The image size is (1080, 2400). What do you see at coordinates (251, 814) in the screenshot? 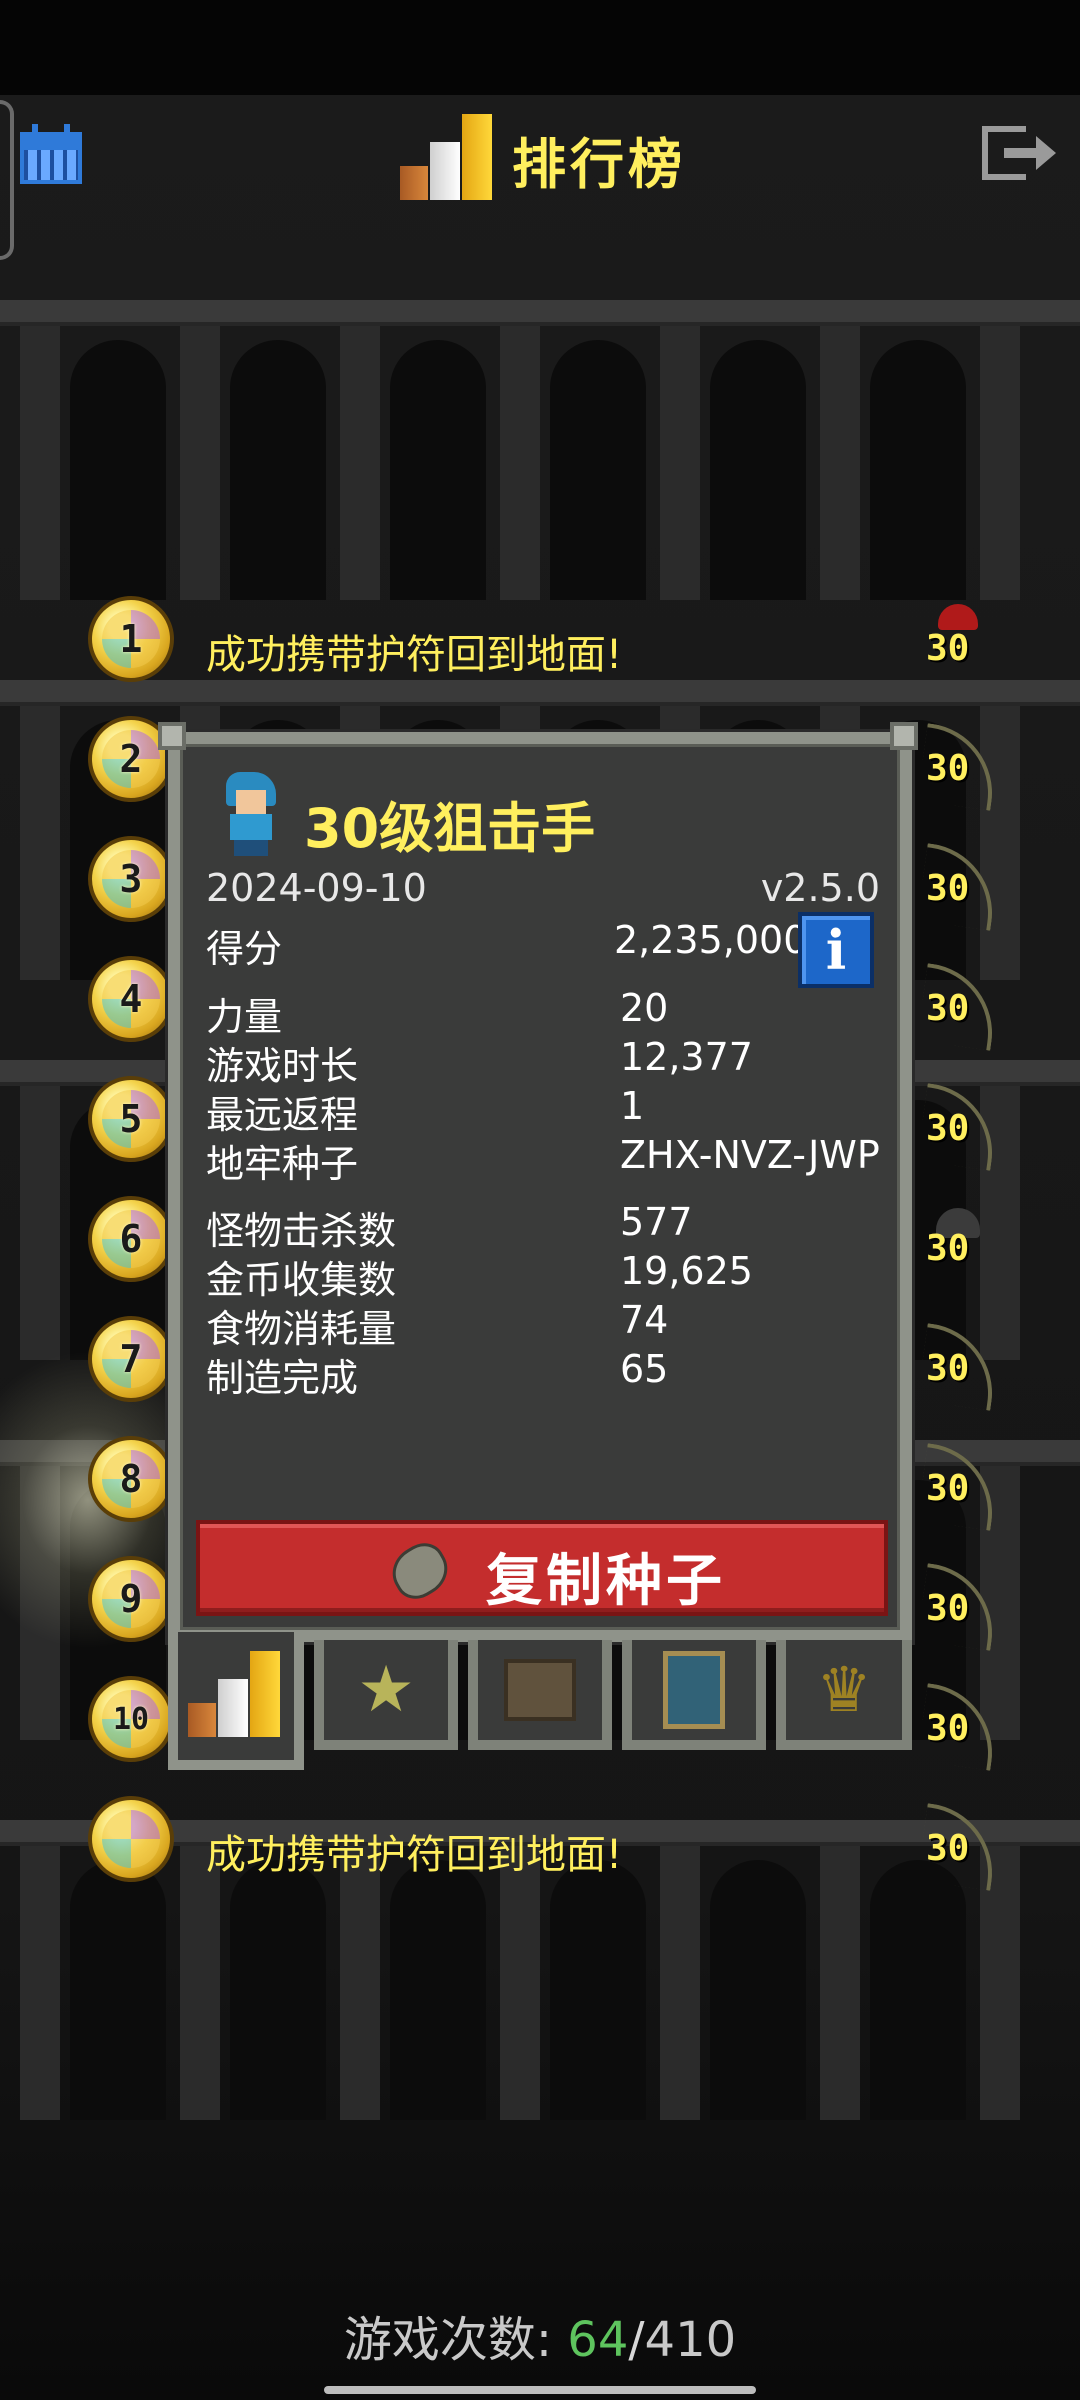
I see `huntress-icon` at bounding box center [251, 814].